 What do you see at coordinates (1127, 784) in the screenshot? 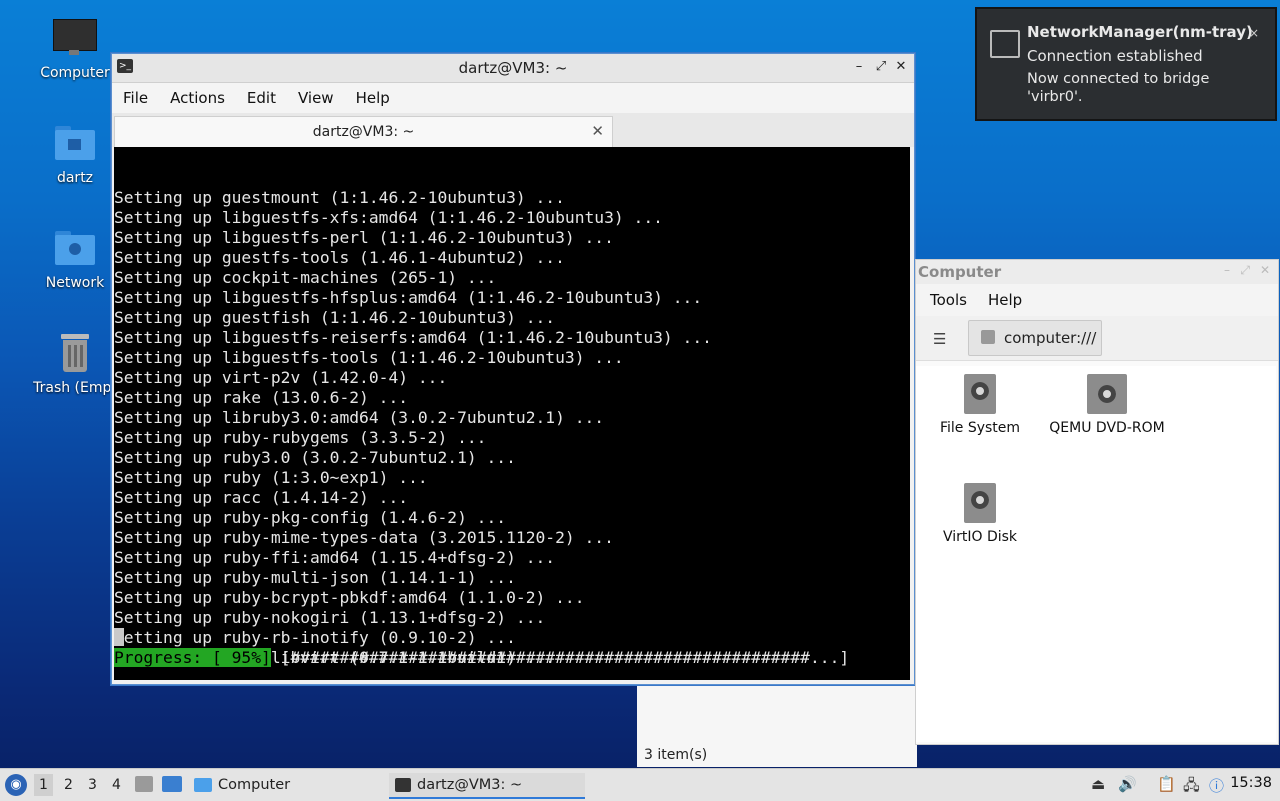
I see `volume-icon: 🔊` at bounding box center [1127, 784].